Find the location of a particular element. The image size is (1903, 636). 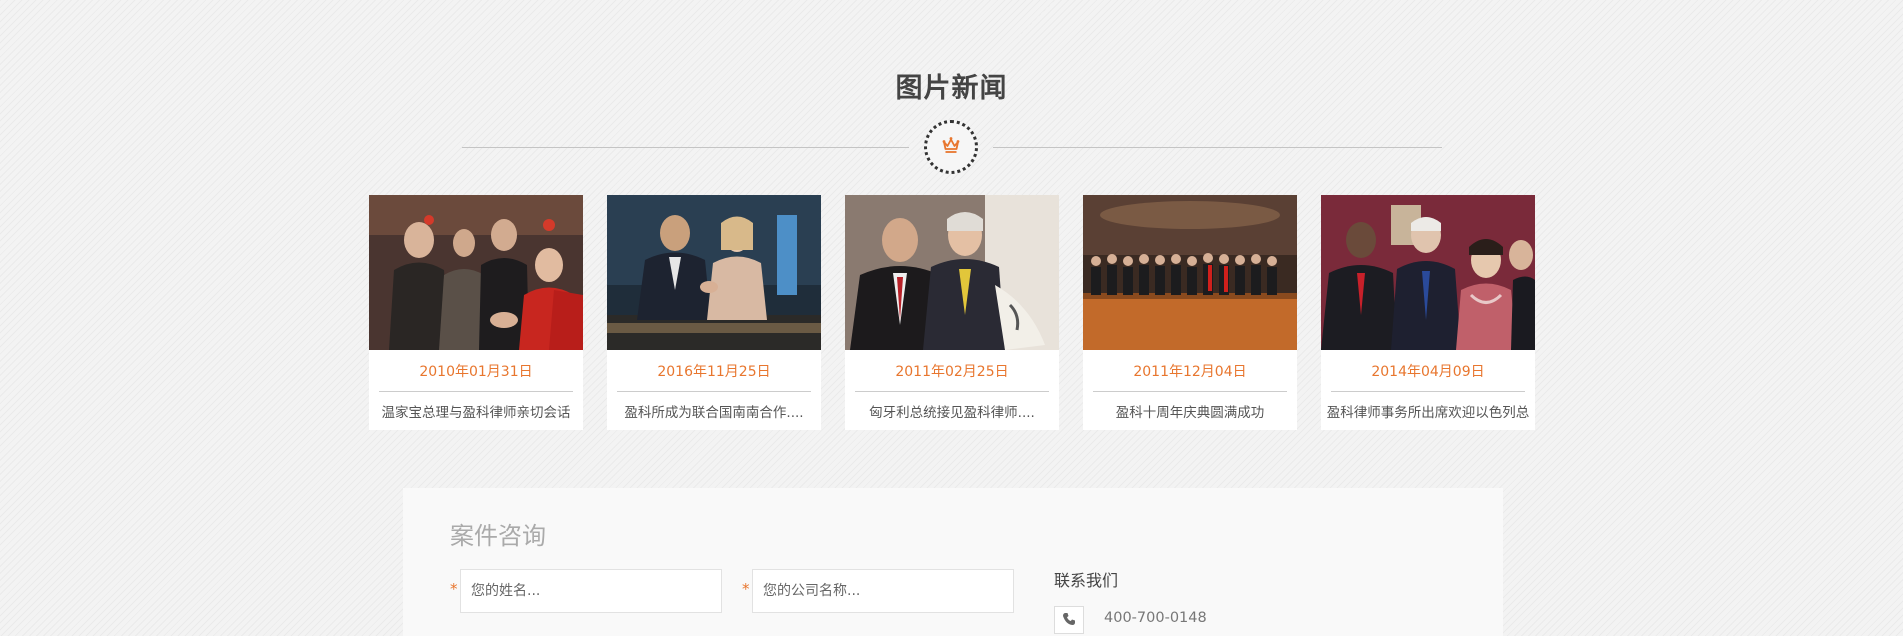

divider-line-right is located at coordinates (1217, 147).